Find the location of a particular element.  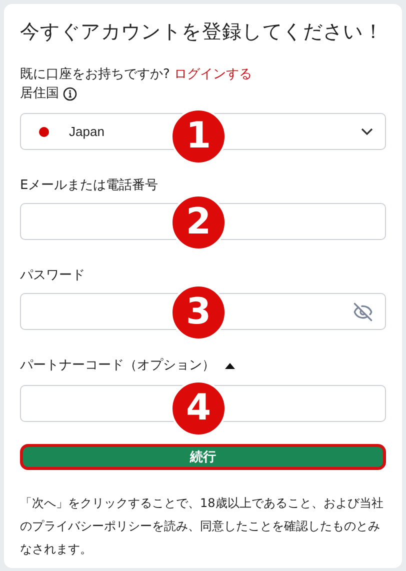

select-value: Japan is located at coordinates (86, 131).